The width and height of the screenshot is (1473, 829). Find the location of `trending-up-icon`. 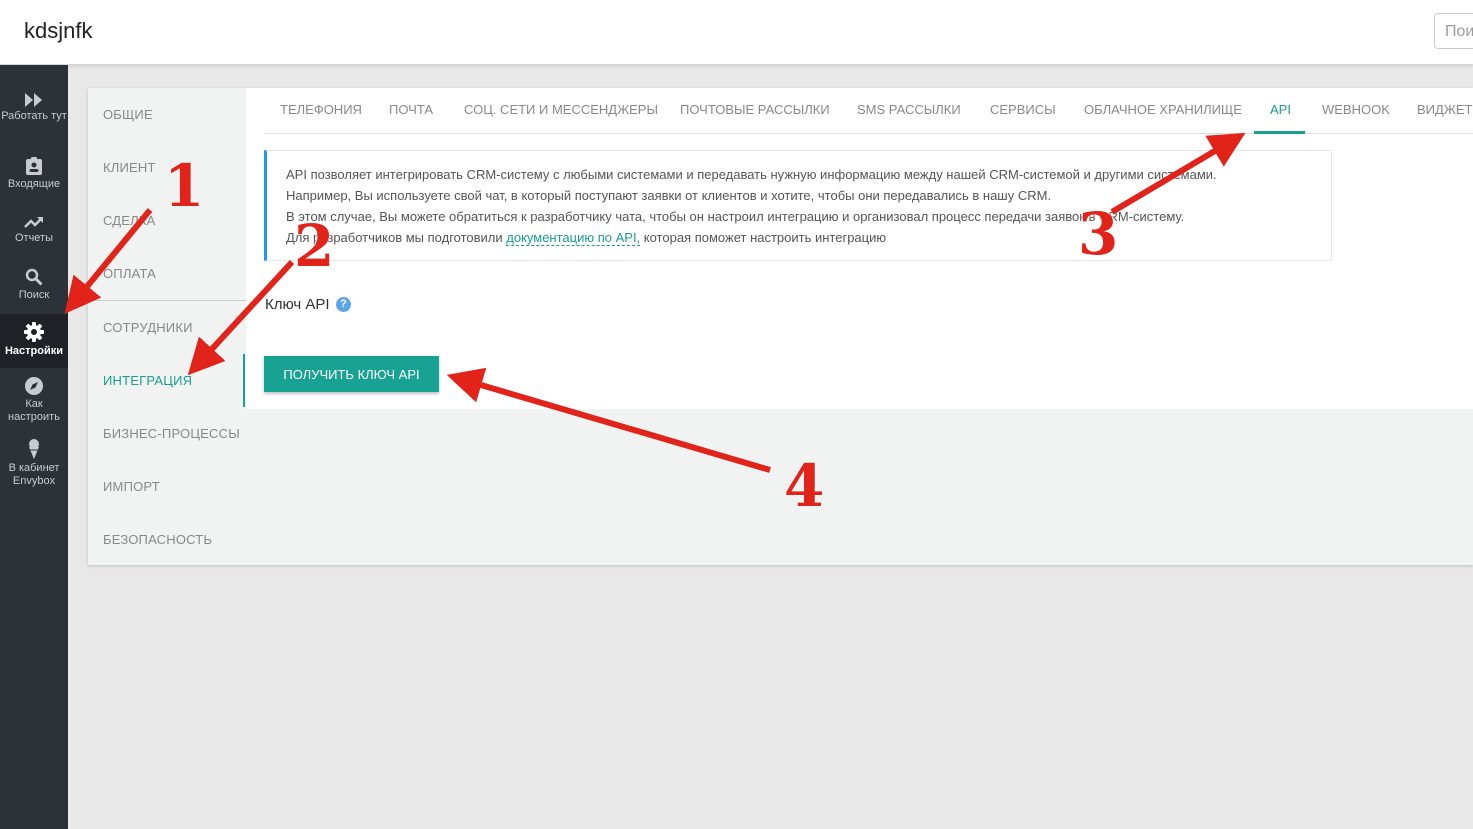

trending-up-icon is located at coordinates (33, 222).